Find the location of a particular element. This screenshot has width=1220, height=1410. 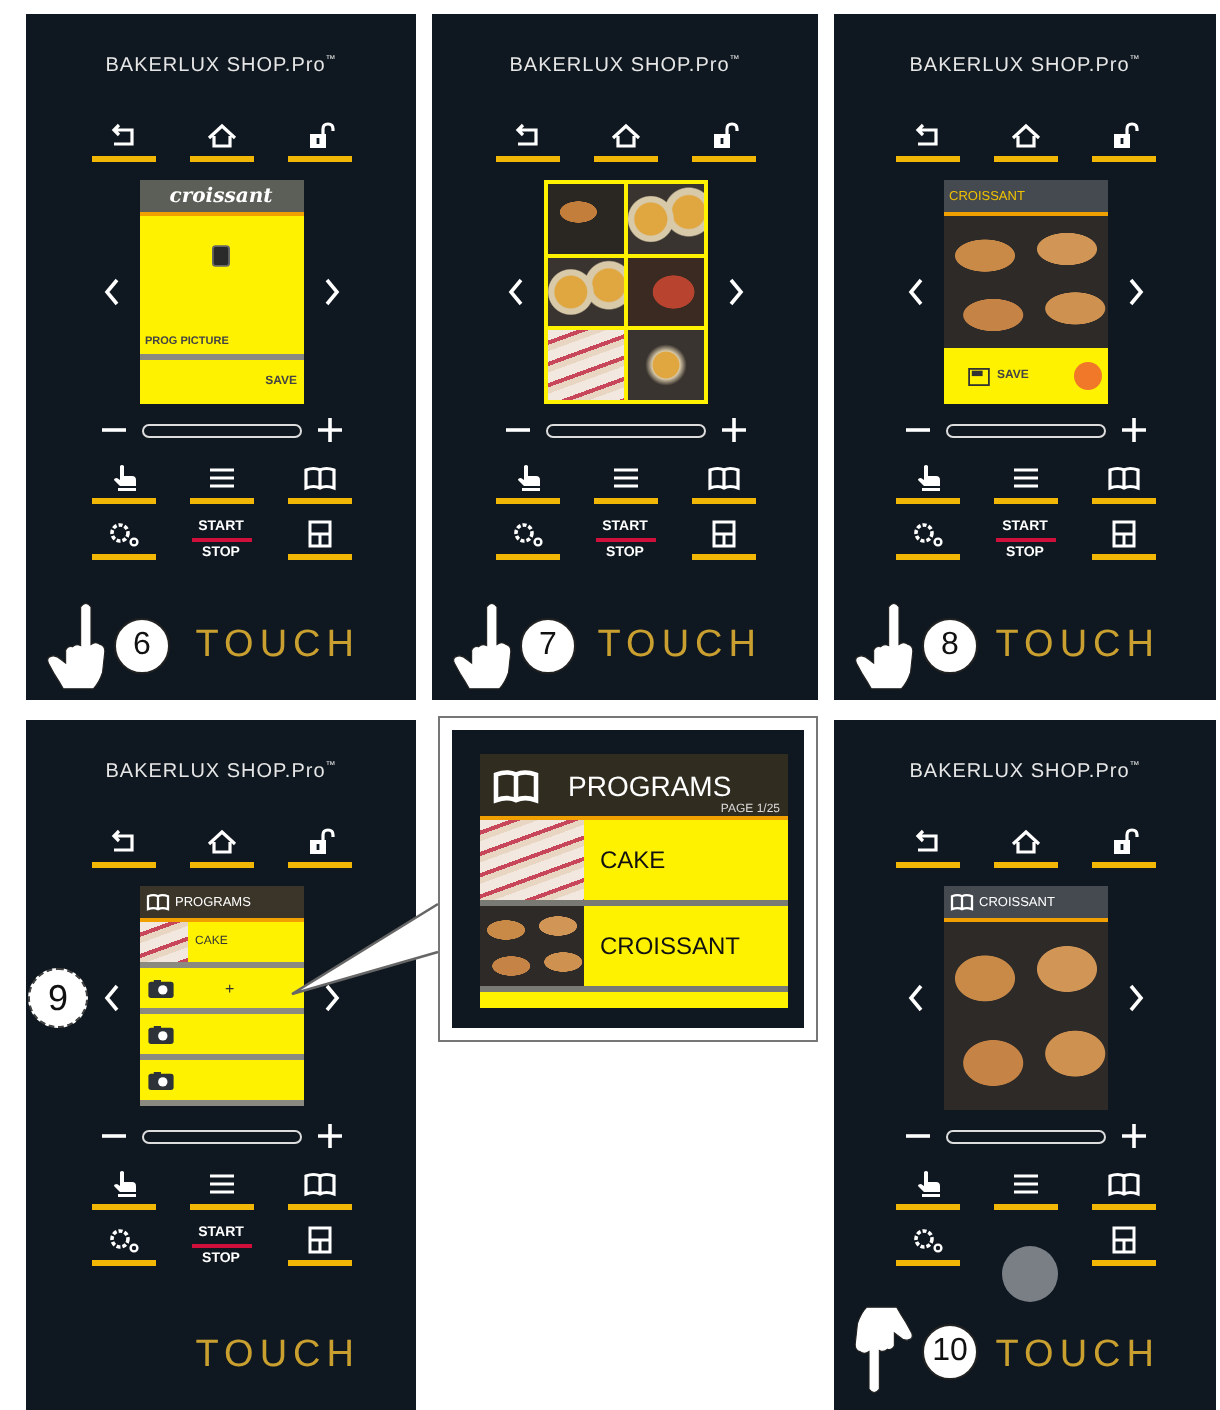

program-label: + is located at coordinates (230, 988).